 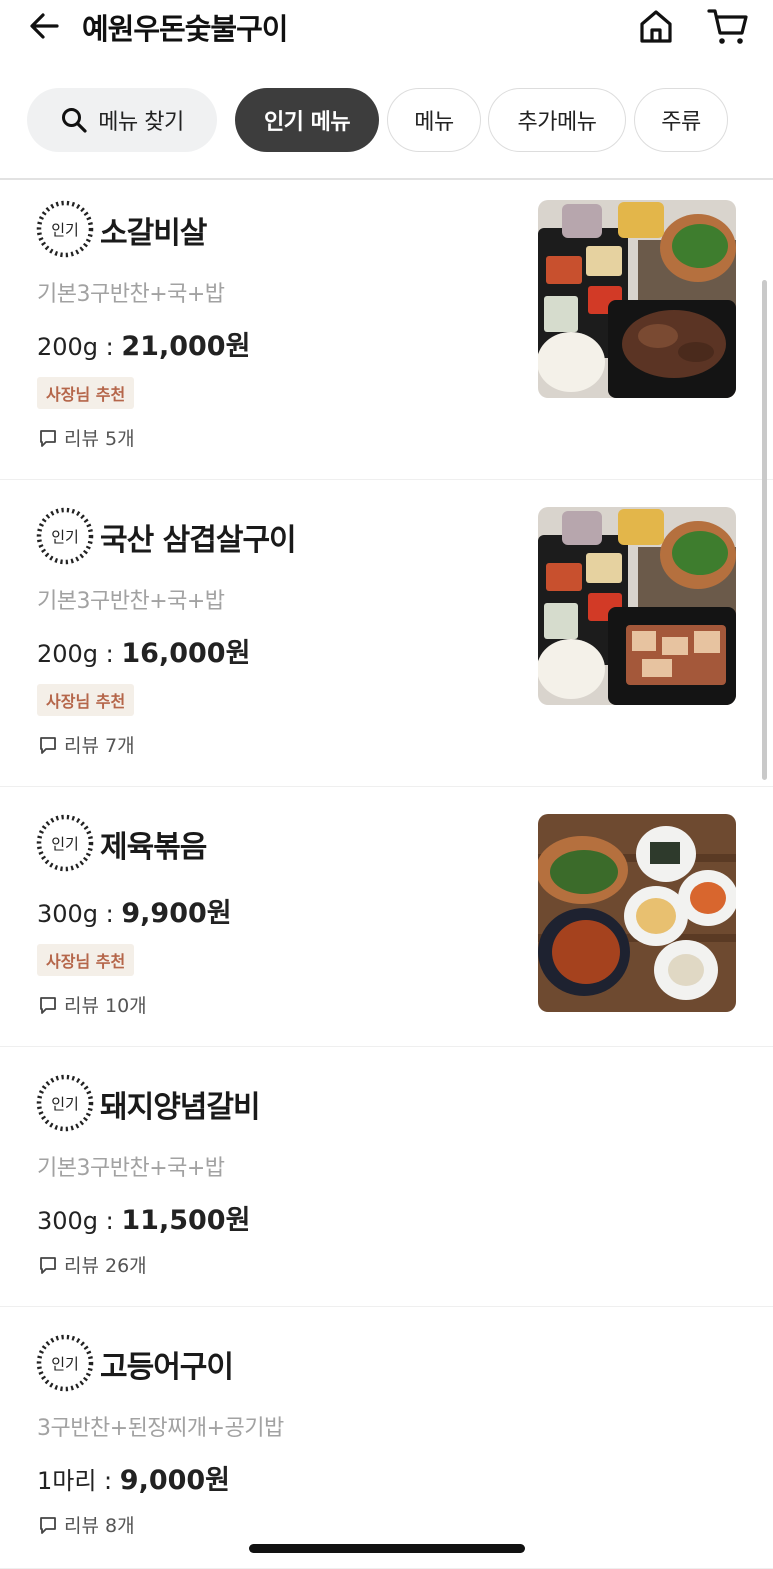 I want to click on search-label: 메뉴 찾기, so click(x=141, y=122).